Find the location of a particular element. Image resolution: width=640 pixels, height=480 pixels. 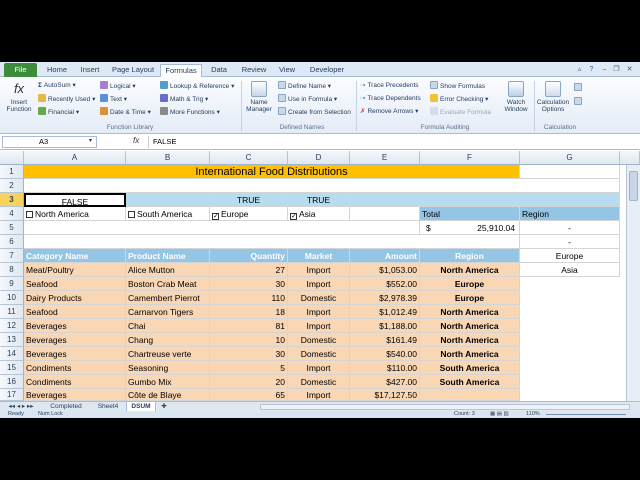

cell-amount: $17,127.50 is located at coordinates (385, 395).